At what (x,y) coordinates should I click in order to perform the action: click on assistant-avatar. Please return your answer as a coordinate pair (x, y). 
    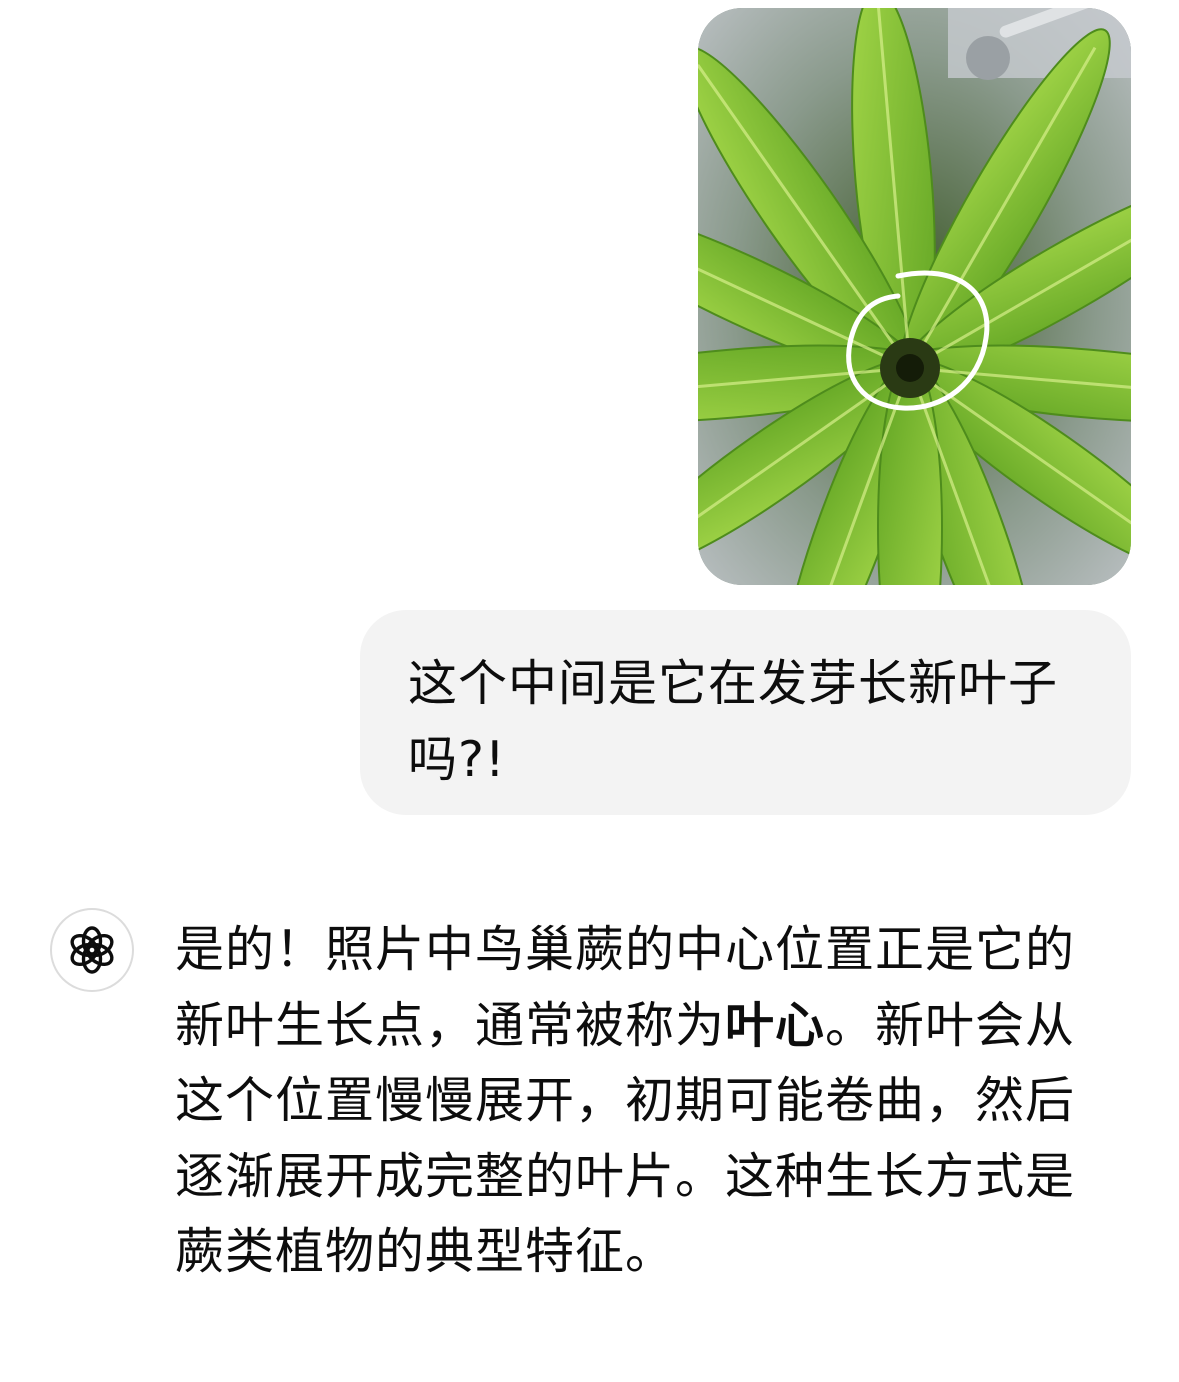
    Looking at the image, I should click on (92, 950).